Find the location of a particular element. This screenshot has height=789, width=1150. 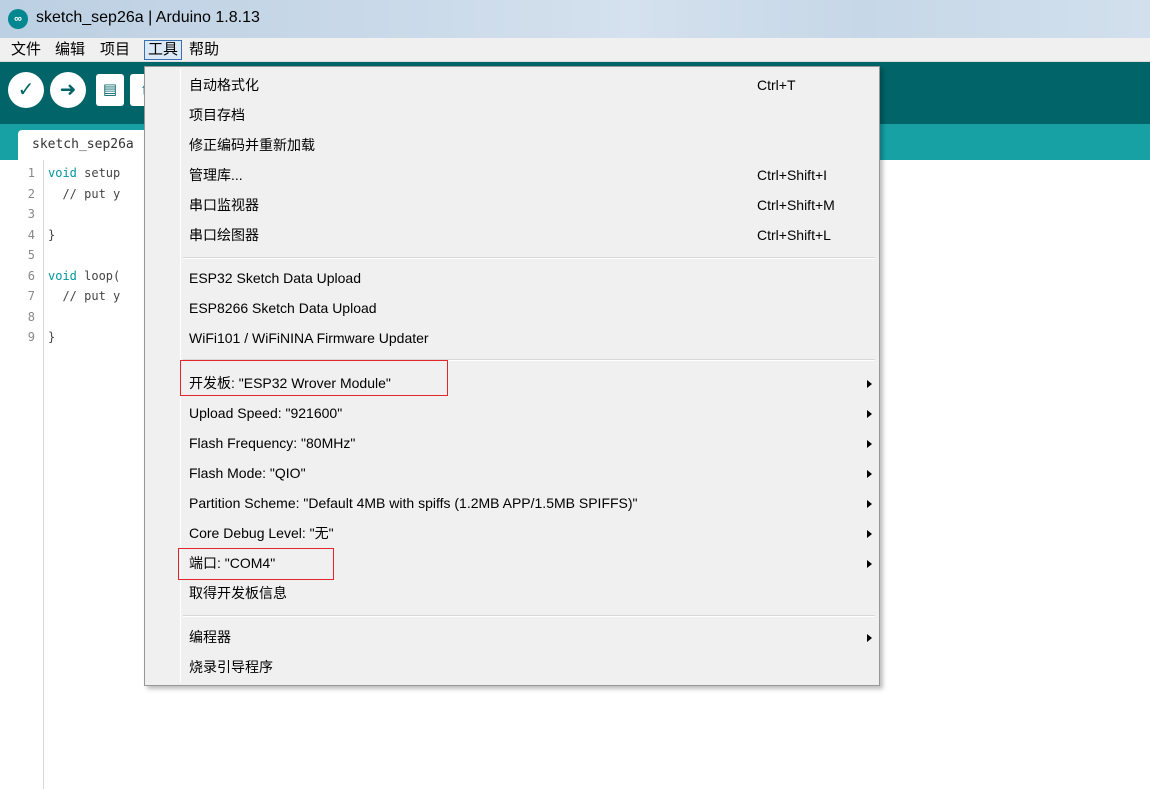

line-number: 4 is located at coordinates (31, 234).